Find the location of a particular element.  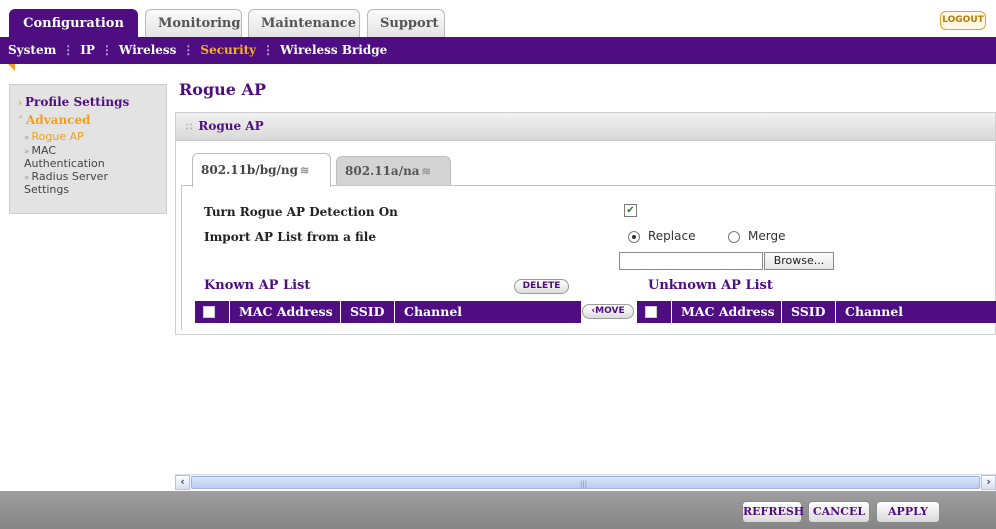

known-col-mac-address: MAC Address is located at coordinates (285, 312).